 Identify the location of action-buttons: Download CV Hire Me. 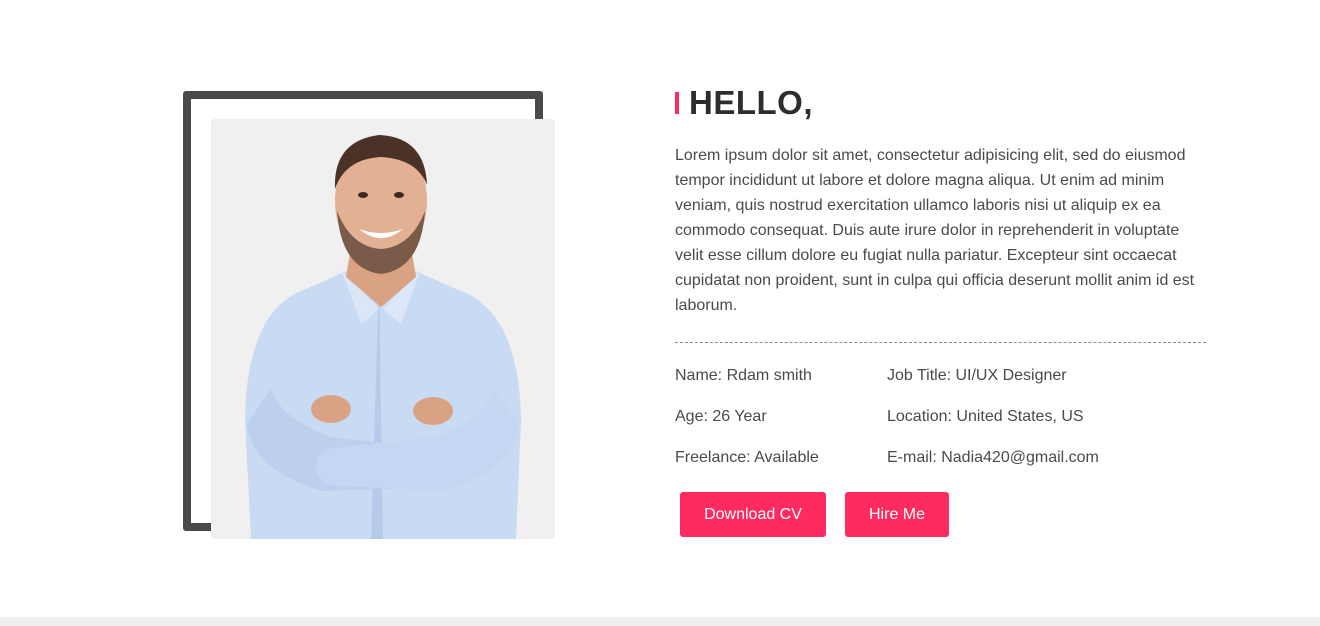
(814, 514).